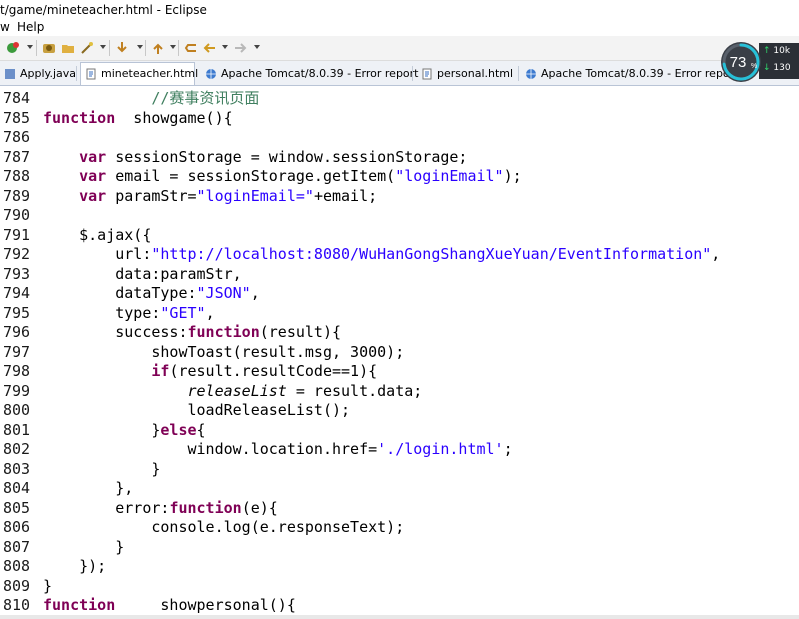 The height and width of the screenshot is (619, 799). I want to click on code-token: +email;, so click(345, 195).